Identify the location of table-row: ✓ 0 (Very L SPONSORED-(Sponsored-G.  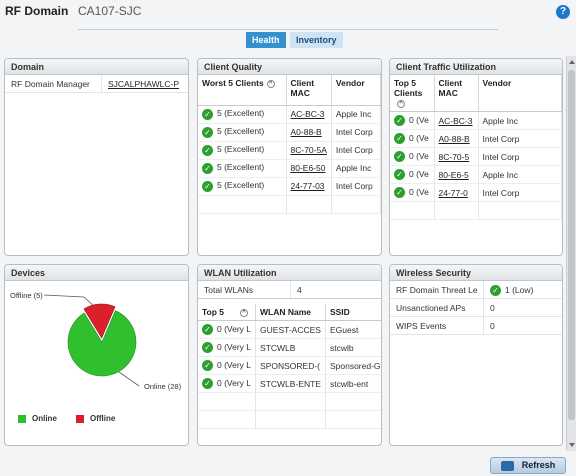
(289, 365).